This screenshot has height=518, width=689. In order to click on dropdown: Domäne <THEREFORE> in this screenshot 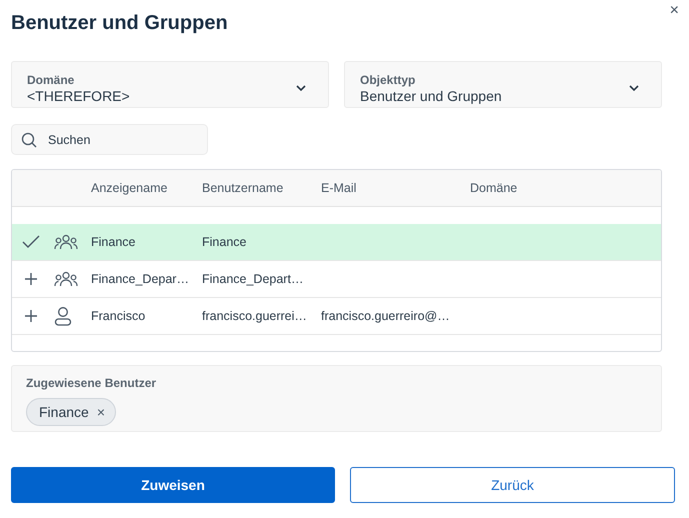, I will do `click(170, 84)`.